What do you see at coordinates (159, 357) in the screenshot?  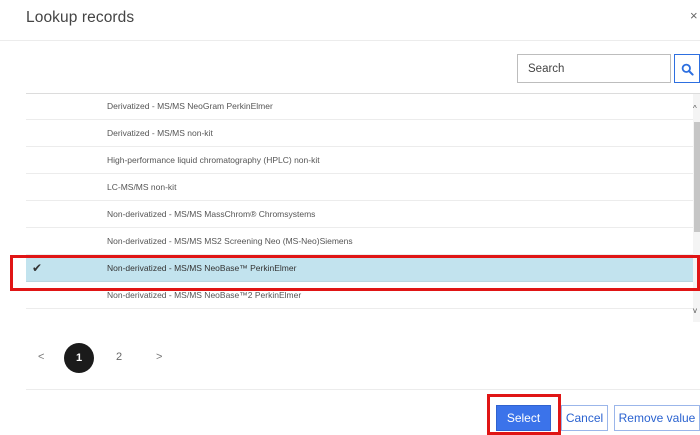 I see `next-page-icon: >` at bounding box center [159, 357].